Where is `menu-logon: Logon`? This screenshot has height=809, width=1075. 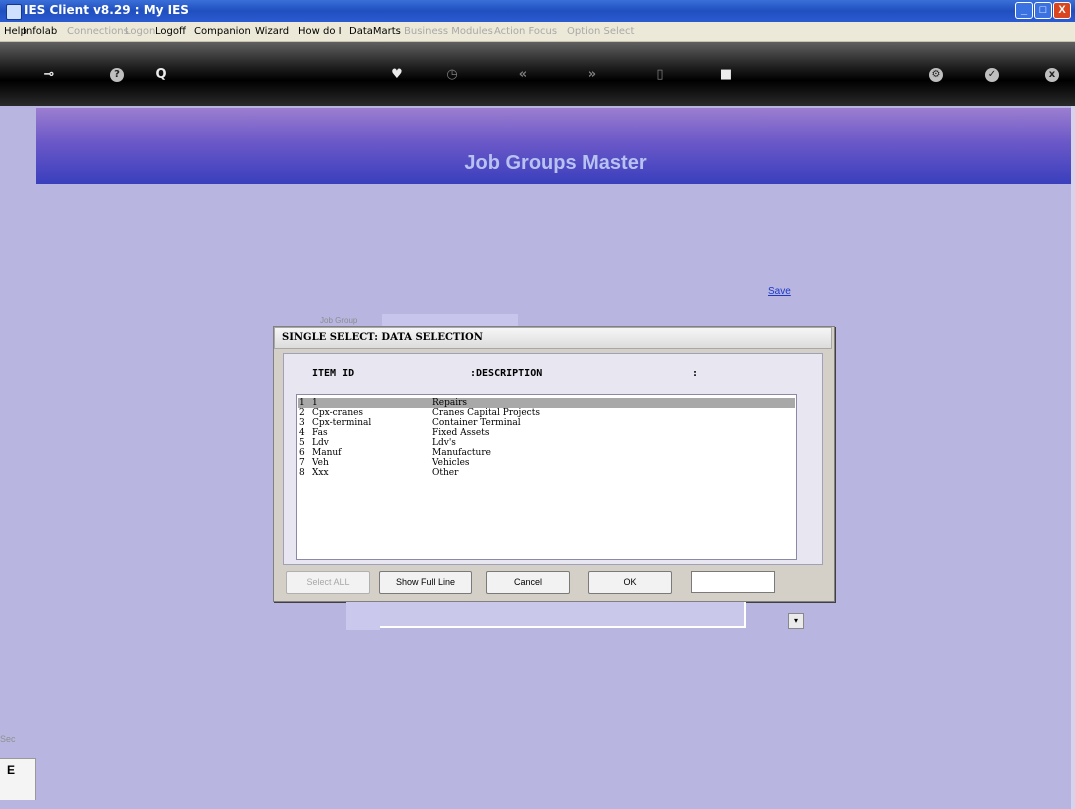 menu-logon: Logon is located at coordinates (140, 31).